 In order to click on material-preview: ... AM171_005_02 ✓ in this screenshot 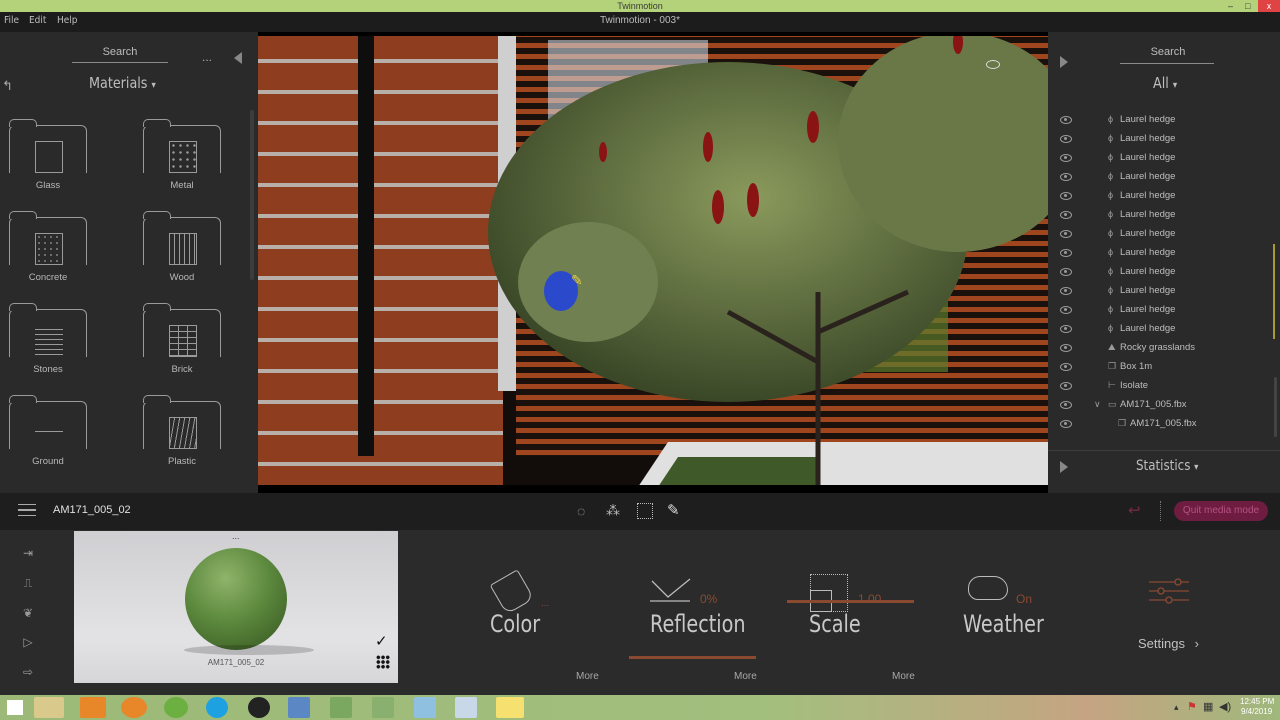, I will do `click(236, 607)`.